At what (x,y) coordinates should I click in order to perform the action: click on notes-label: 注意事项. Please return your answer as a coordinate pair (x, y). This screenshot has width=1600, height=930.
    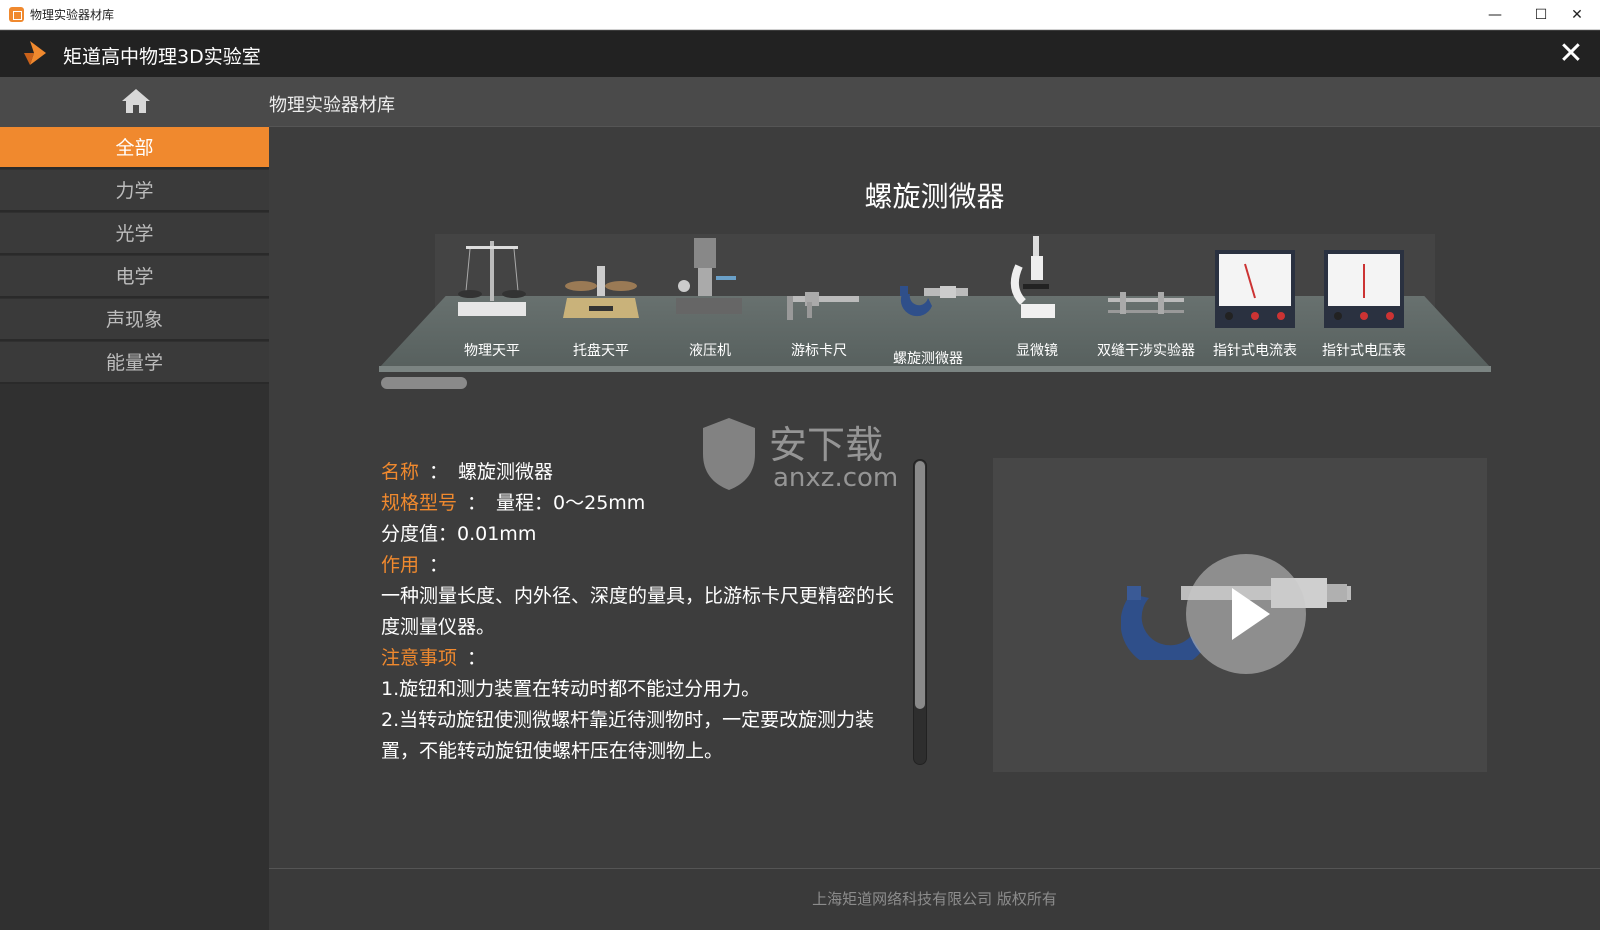
    Looking at the image, I should click on (419, 658).